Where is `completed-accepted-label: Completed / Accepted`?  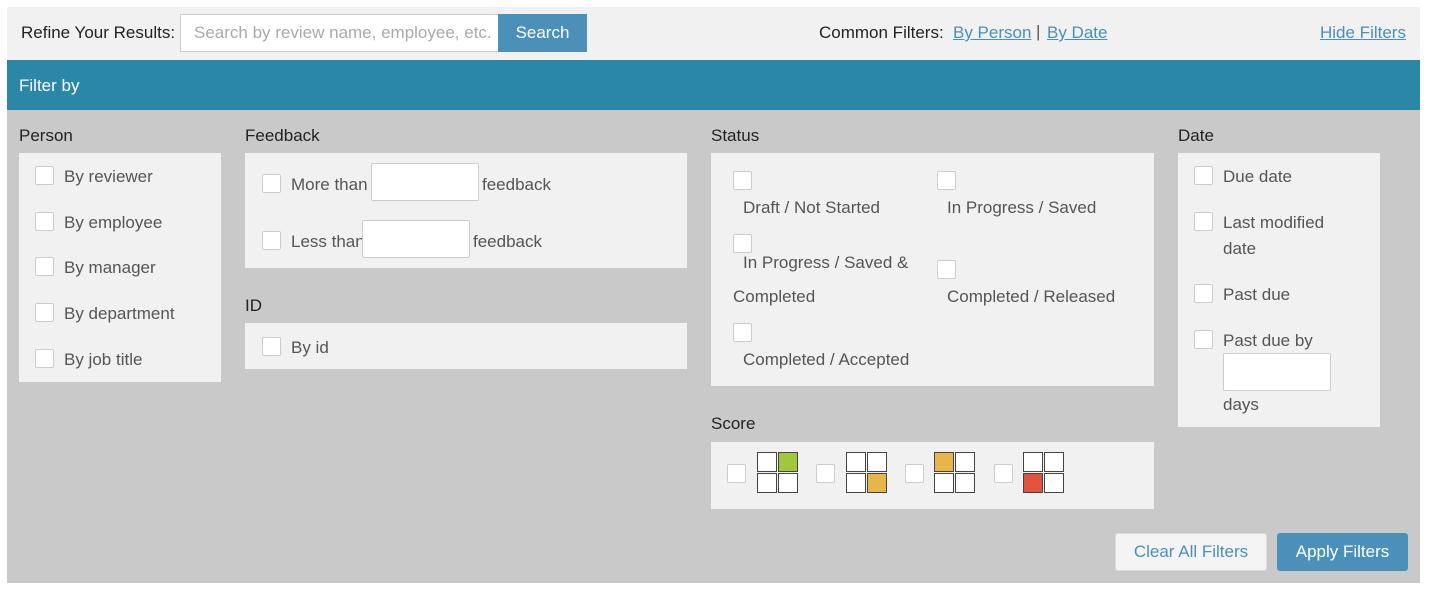 completed-accepted-label: Completed / Accepted is located at coordinates (826, 359).